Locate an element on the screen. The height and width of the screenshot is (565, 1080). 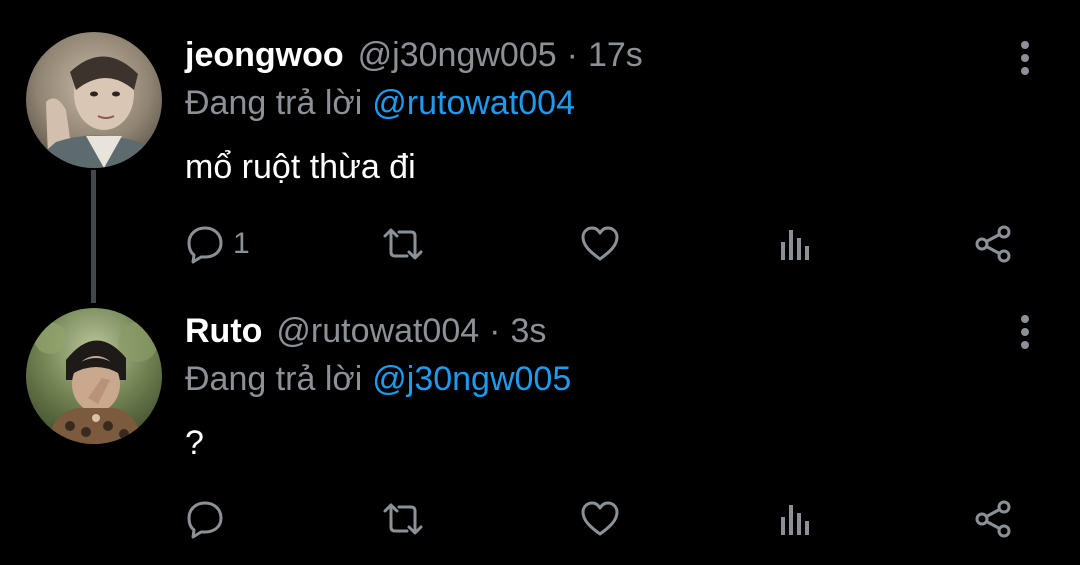
replying-to-line: Đang trả lời @rutowat004 is located at coordinates (380, 103).